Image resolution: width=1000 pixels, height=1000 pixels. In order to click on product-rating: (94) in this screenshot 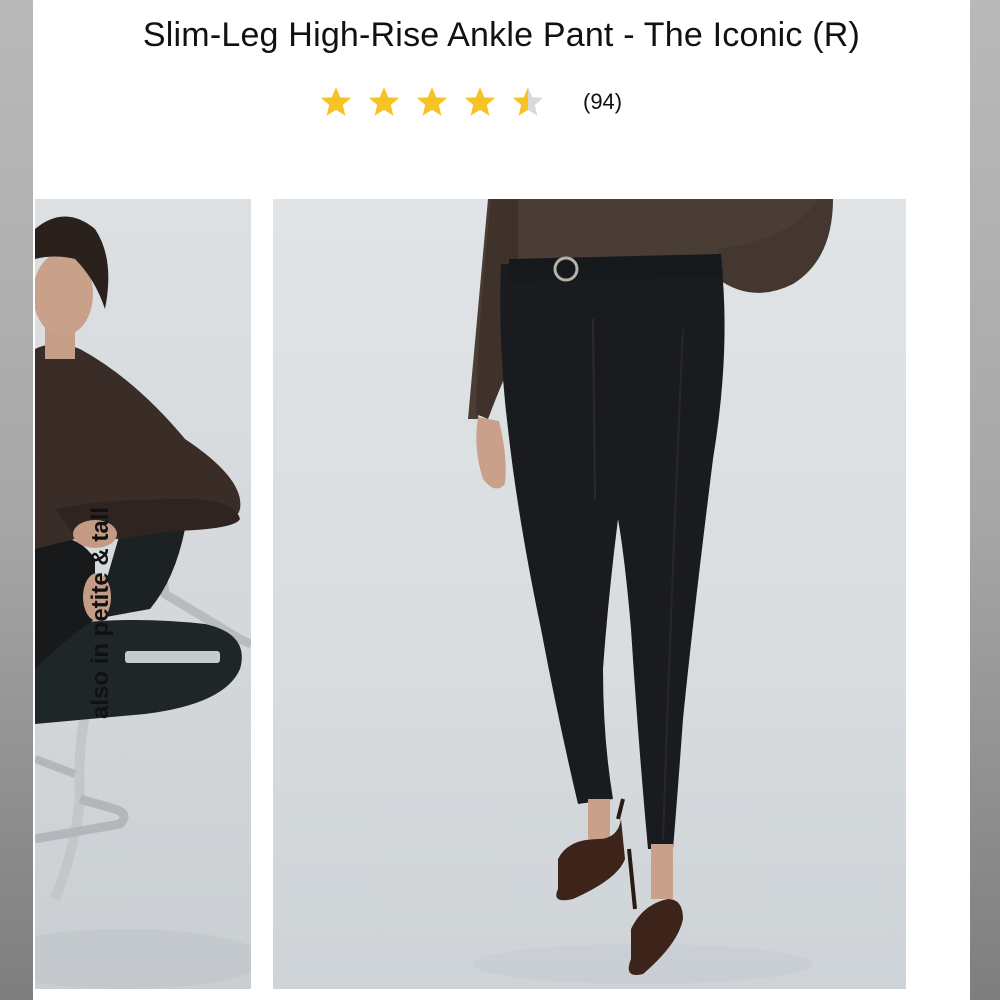, I will do `click(470, 102)`.